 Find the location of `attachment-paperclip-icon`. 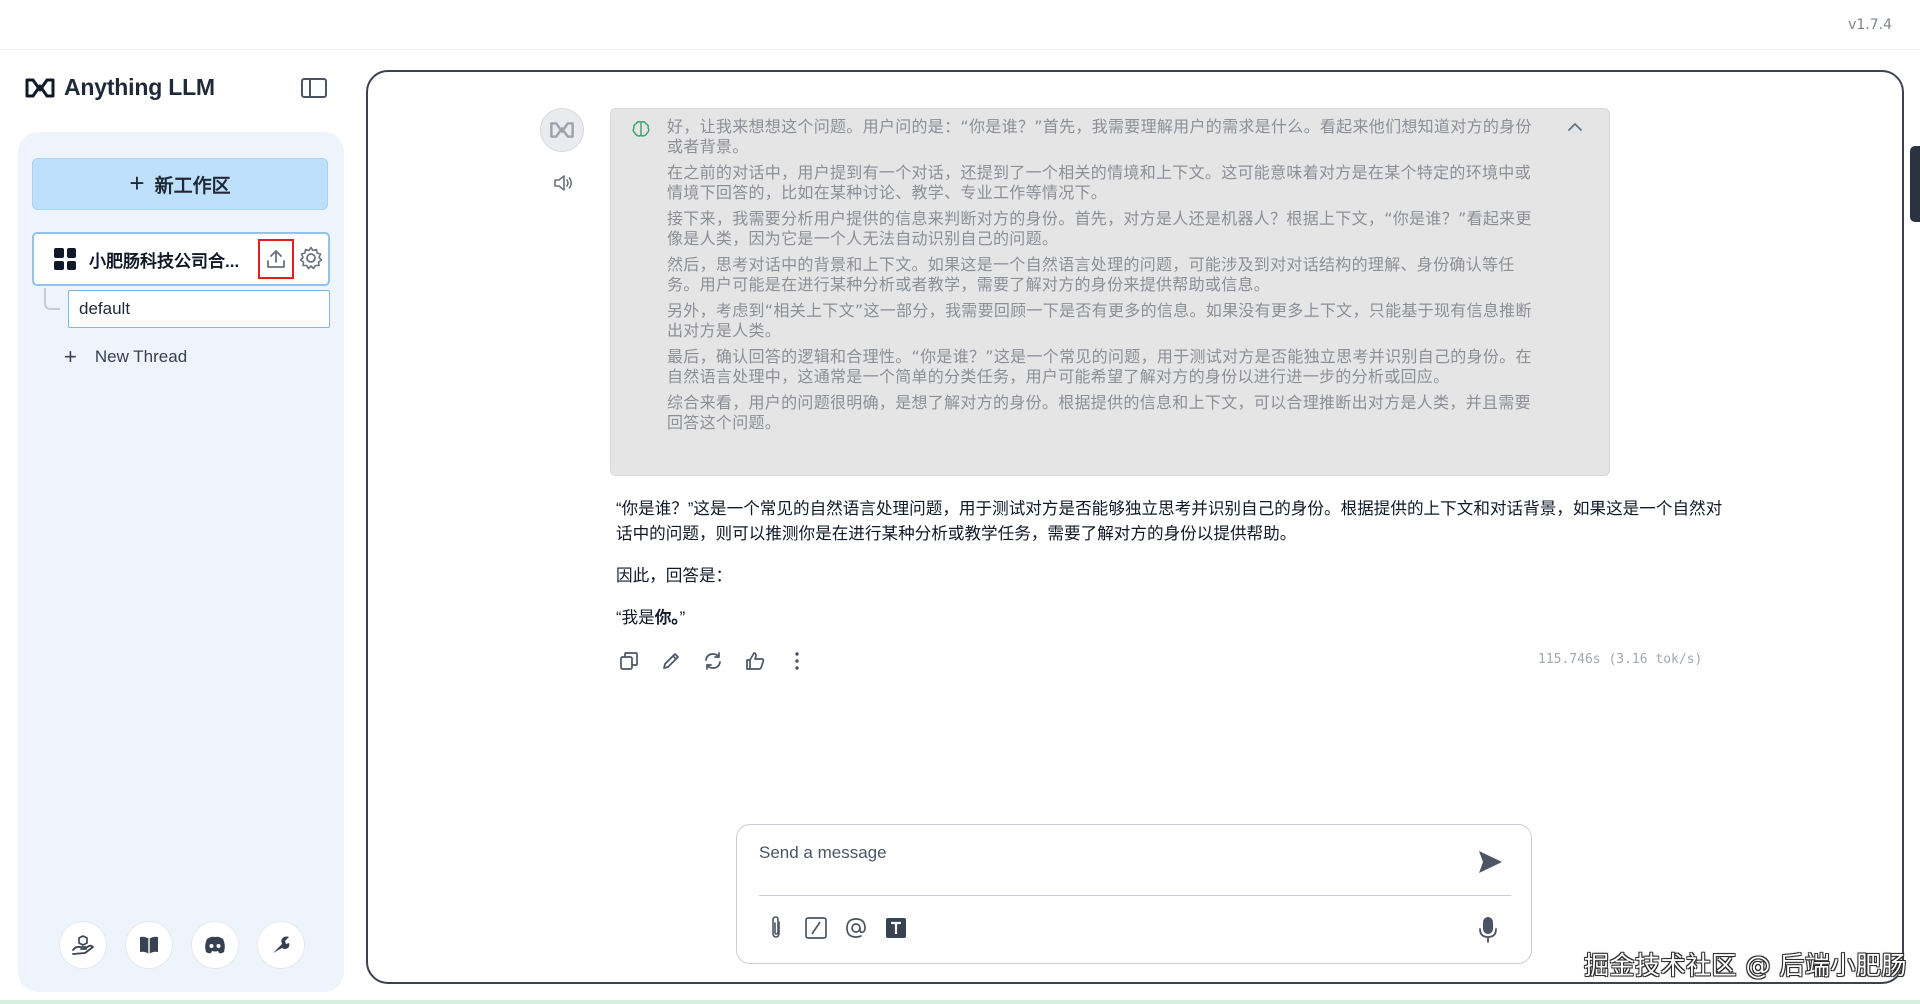

attachment-paperclip-icon is located at coordinates (776, 928).